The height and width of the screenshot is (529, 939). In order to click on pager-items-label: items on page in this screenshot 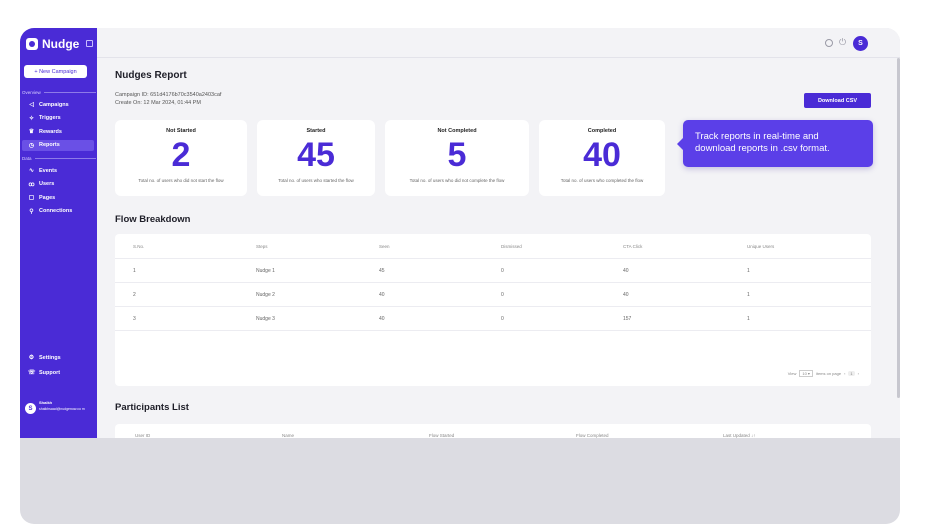, I will do `click(828, 373)`.